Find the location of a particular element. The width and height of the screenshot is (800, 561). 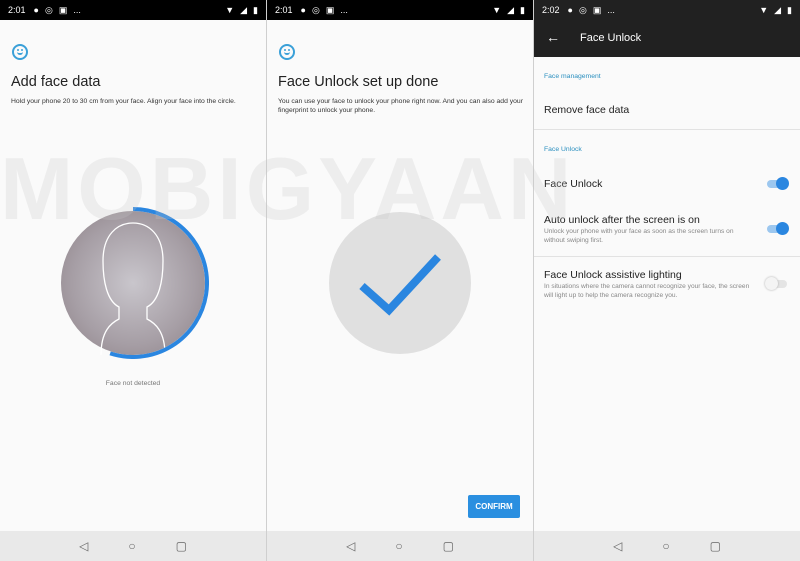

scan-progress-ring is located at coordinates (159, 283).